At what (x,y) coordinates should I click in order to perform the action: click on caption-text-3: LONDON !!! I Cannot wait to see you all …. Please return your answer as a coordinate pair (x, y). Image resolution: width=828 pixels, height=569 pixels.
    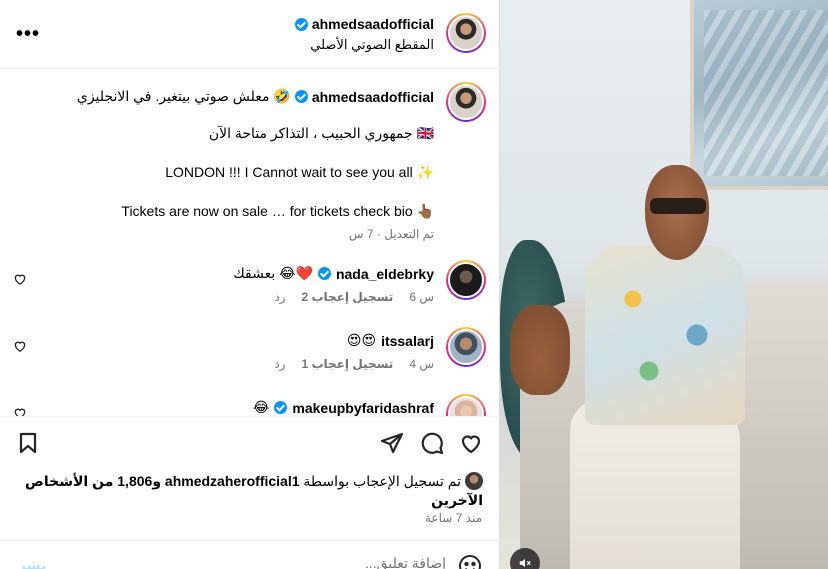
    Looking at the image, I should click on (299, 172).